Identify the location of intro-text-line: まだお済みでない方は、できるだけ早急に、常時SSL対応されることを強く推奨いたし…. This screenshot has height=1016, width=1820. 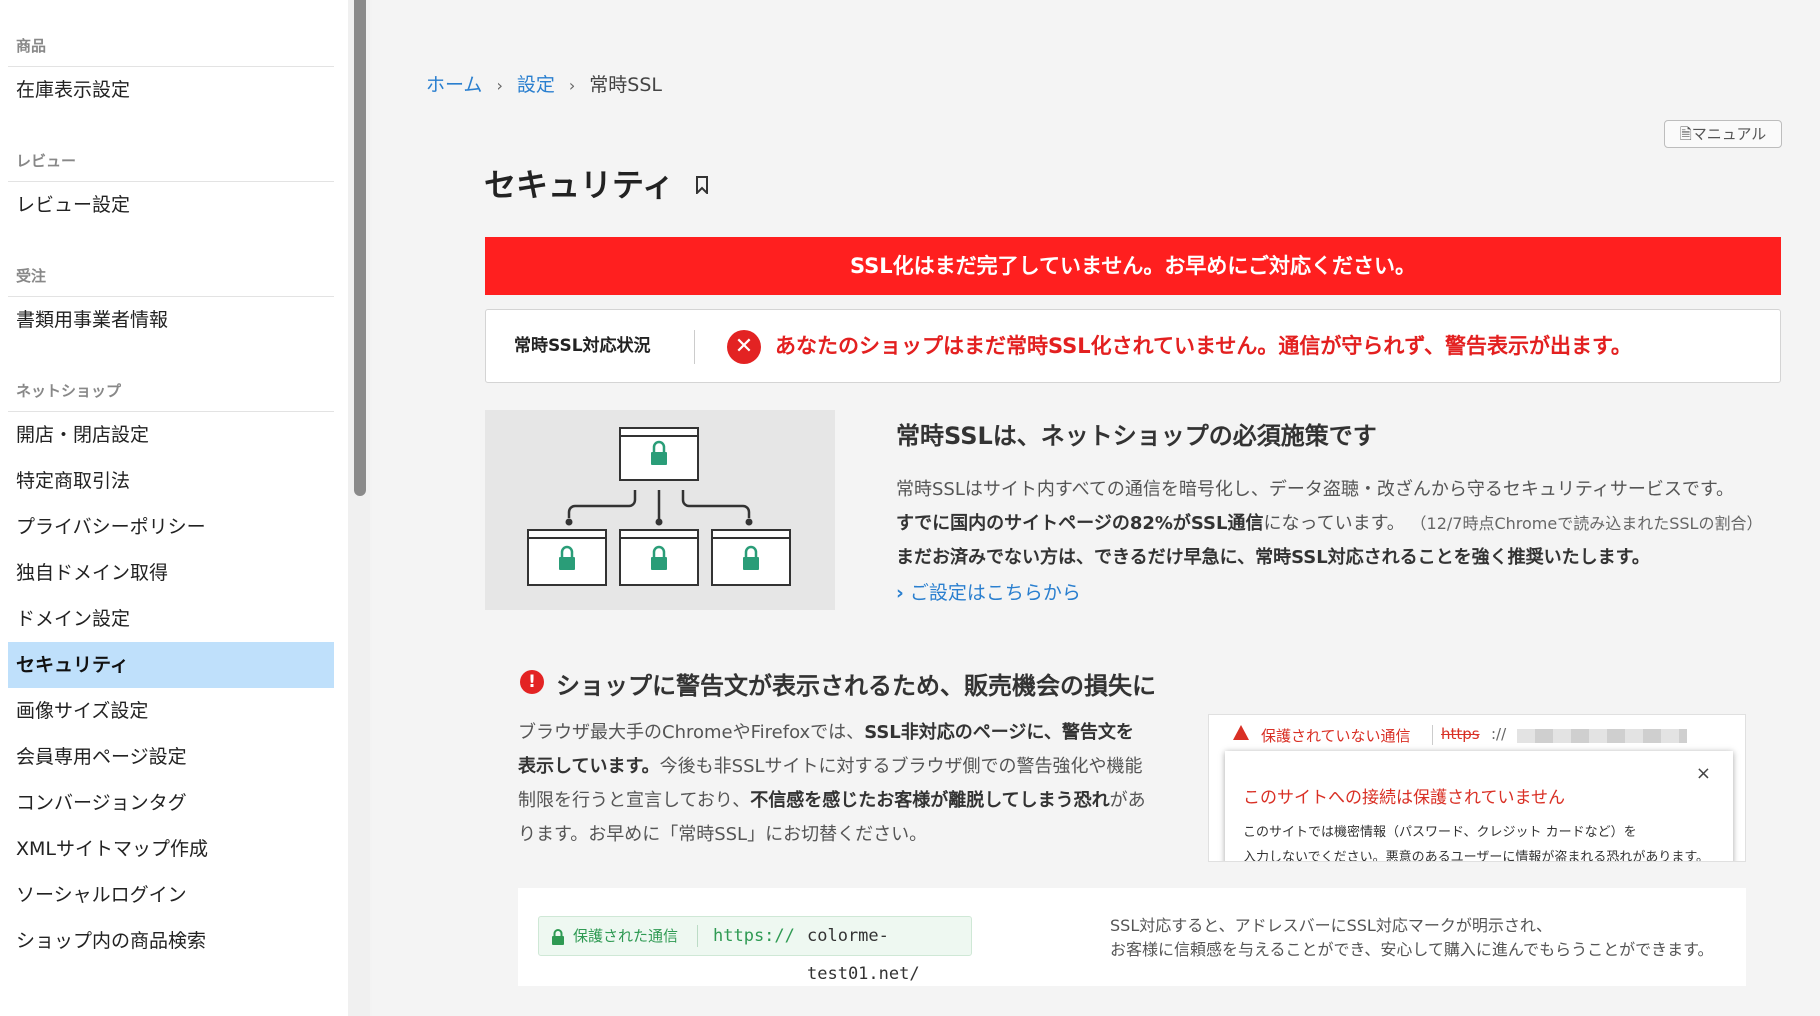
(1273, 556).